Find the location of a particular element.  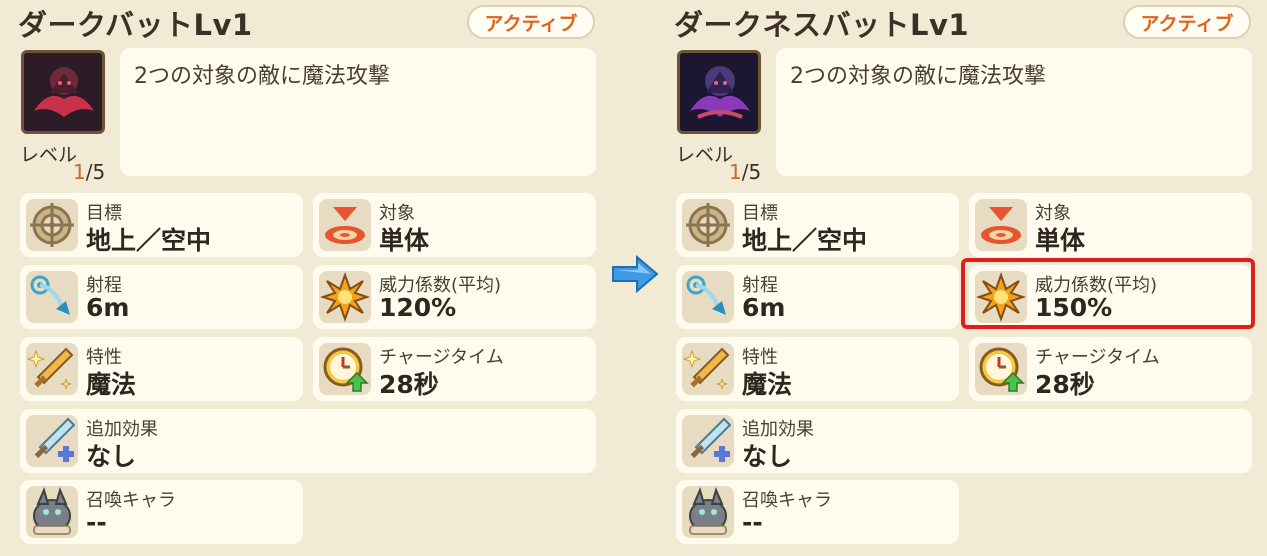

dark-bat-skill-icon is located at coordinates (63, 92).